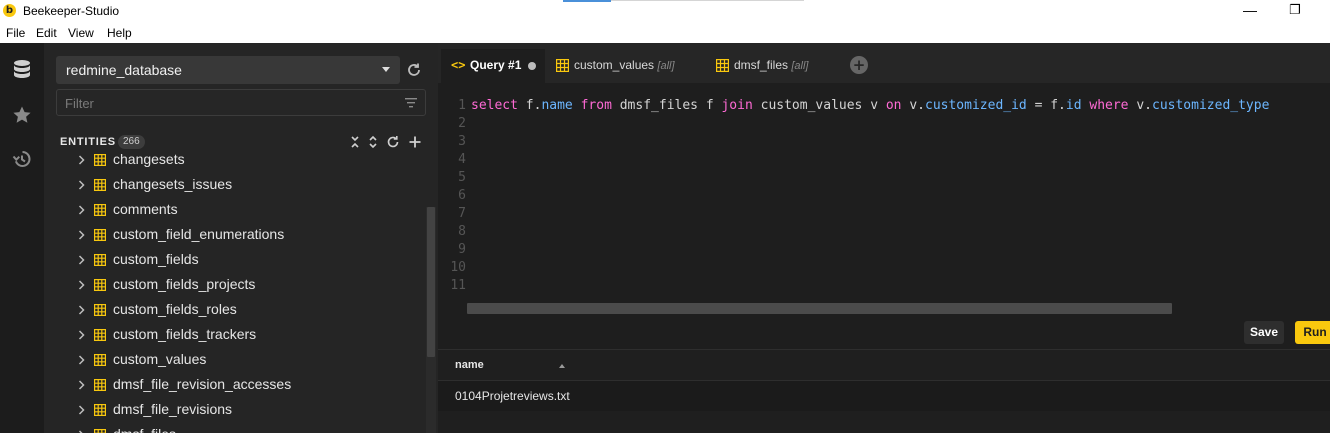 This screenshot has height=433, width=1330. I want to click on tab-query-1: <> Query #1, so click(493, 66).